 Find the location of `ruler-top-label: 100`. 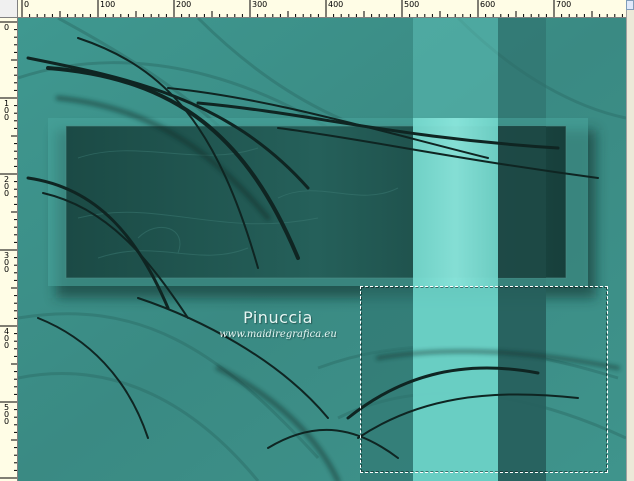

ruler-top-label: 100 is located at coordinates (108, 4).